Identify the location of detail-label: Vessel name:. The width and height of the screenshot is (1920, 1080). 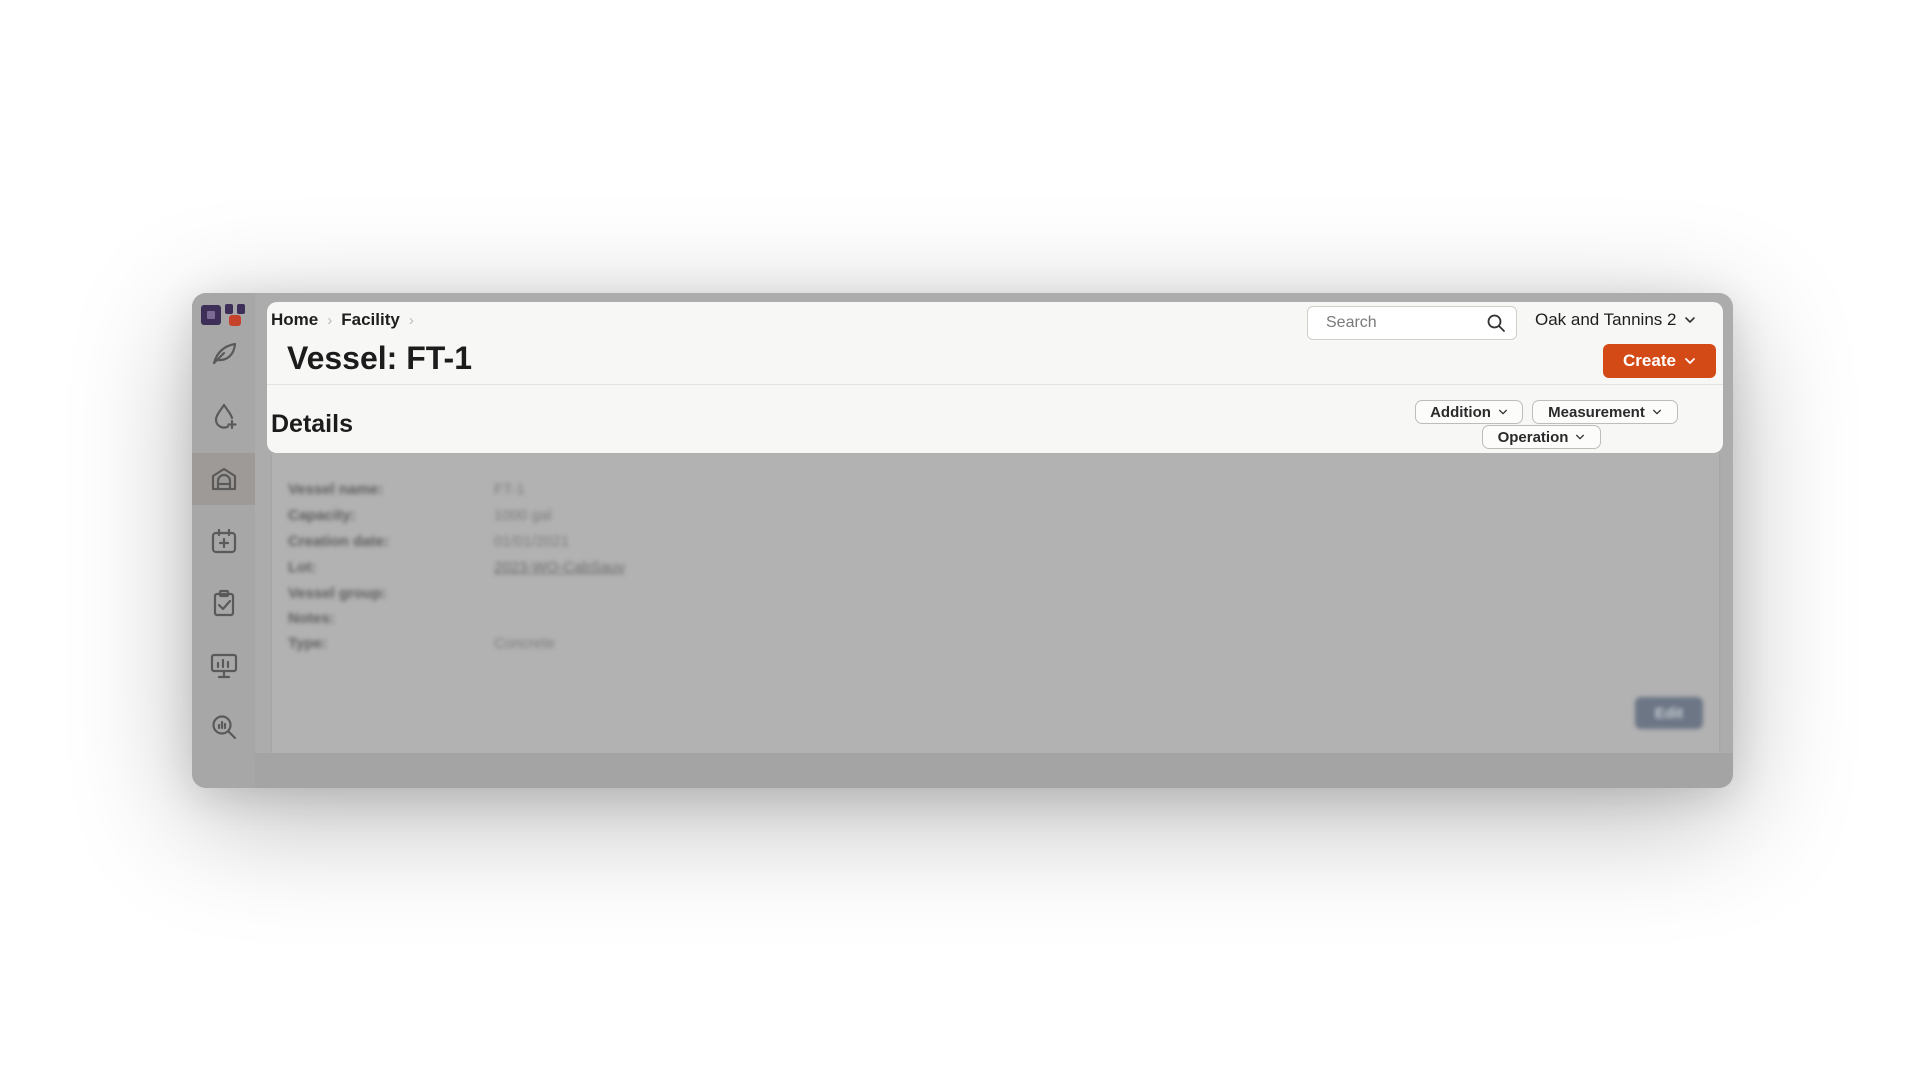
(336, 489).